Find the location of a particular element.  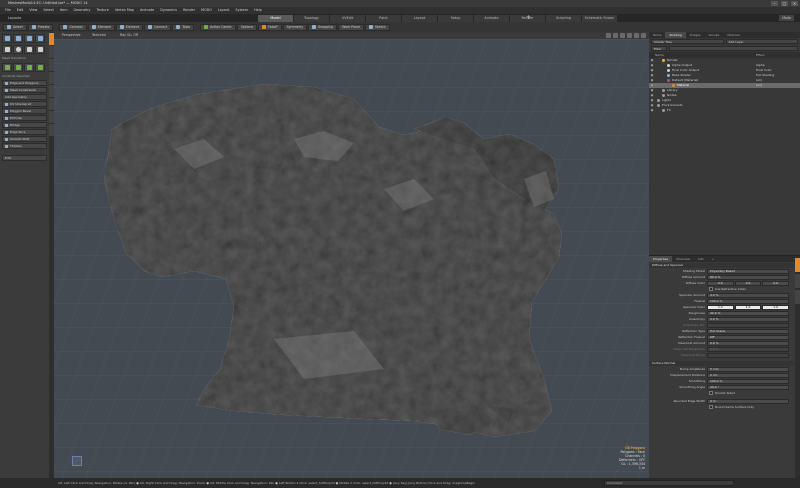

edge-slice-button: Edge Slice is located at coordinates (24, 132).